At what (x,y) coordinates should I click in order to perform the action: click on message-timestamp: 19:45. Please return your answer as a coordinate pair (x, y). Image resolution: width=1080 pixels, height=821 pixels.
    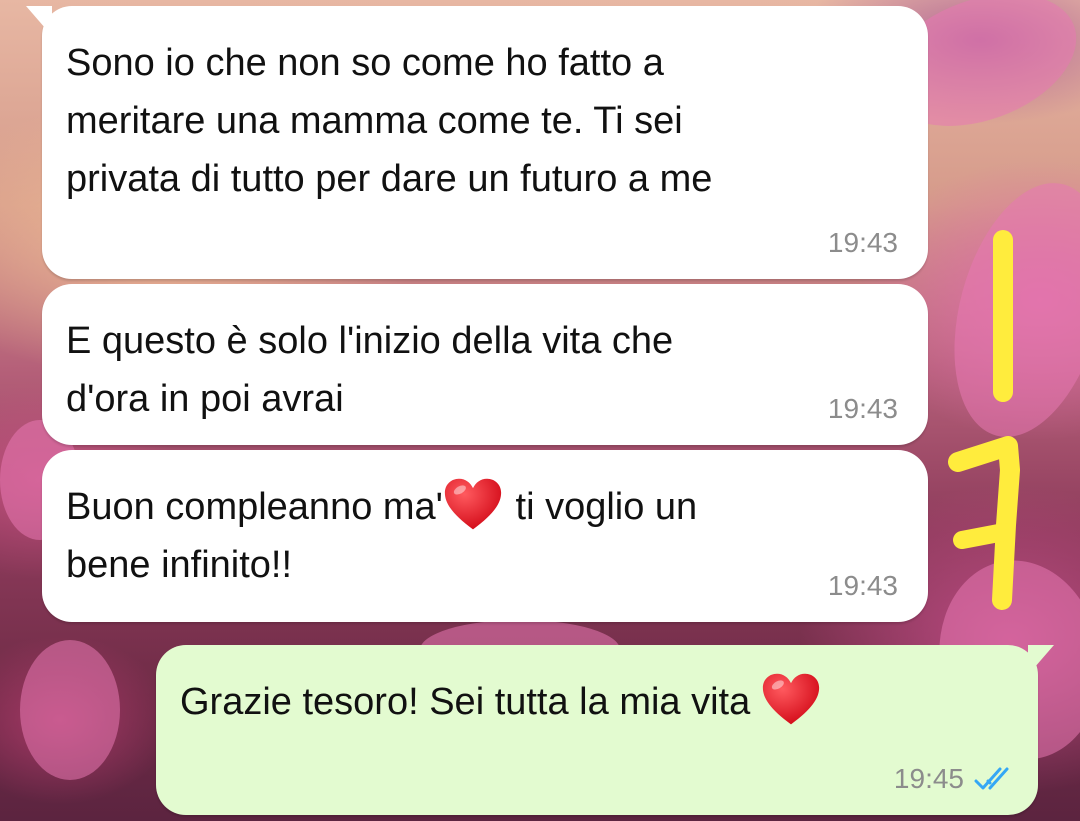
    Looking at the image, I should click on (928, 778).